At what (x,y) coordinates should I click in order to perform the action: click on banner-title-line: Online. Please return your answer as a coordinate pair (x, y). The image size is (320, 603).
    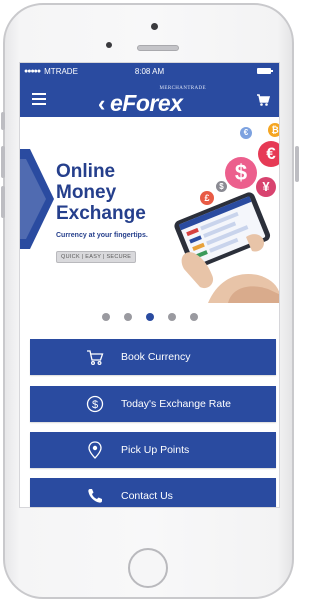
    Looking at the image, I should click on (86, 171).